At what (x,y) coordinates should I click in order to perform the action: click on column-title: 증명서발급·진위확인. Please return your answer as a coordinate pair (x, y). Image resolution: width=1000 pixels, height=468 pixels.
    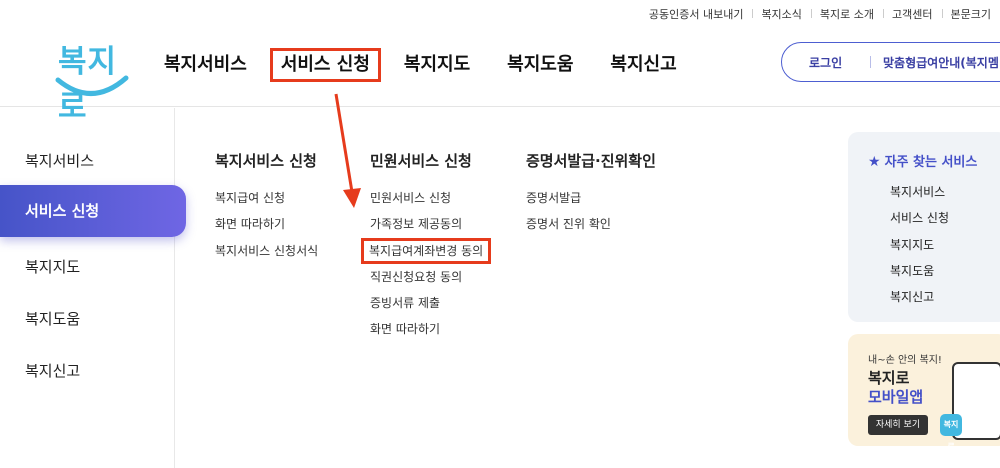
    Looking at the image, I should click on (591, 160).